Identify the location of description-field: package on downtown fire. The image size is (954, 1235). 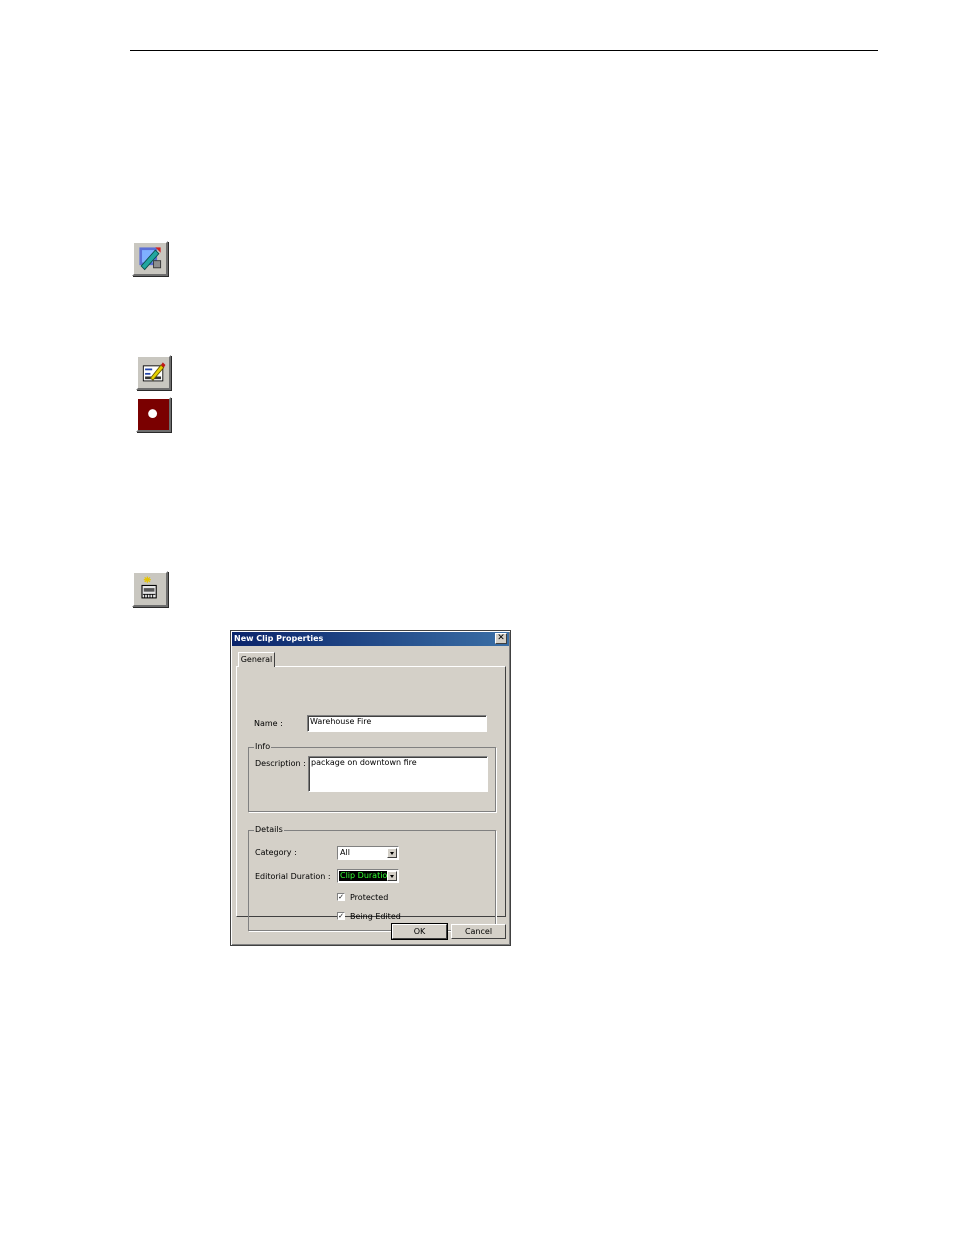
(398, 774).